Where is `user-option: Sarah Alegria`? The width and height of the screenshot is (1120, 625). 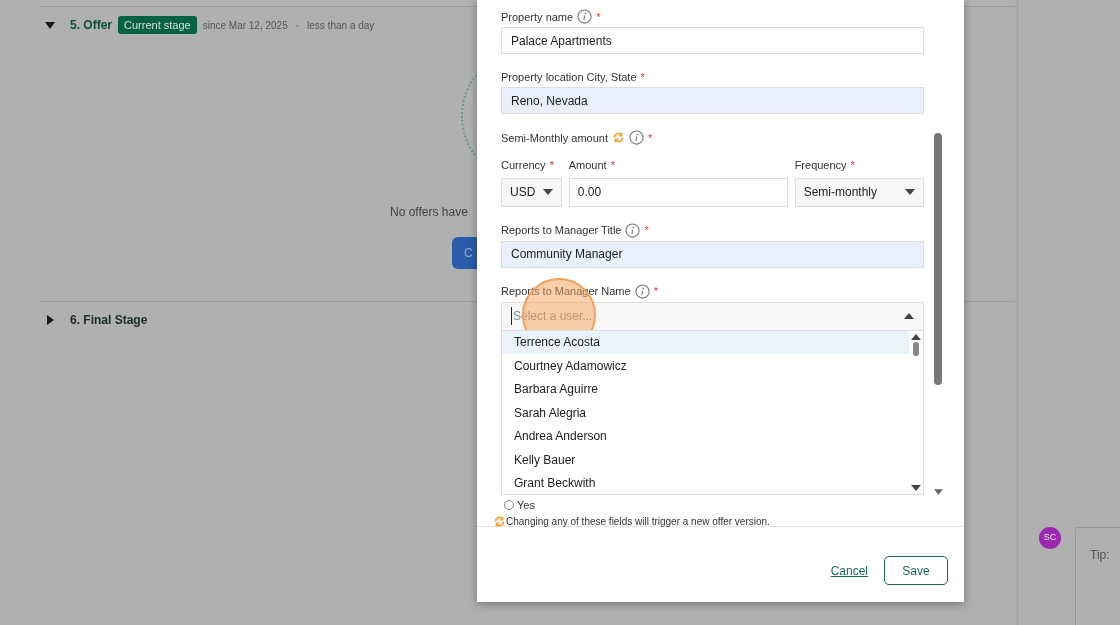
user-option: Sarah Alegria is located at coordinates (705, 413).